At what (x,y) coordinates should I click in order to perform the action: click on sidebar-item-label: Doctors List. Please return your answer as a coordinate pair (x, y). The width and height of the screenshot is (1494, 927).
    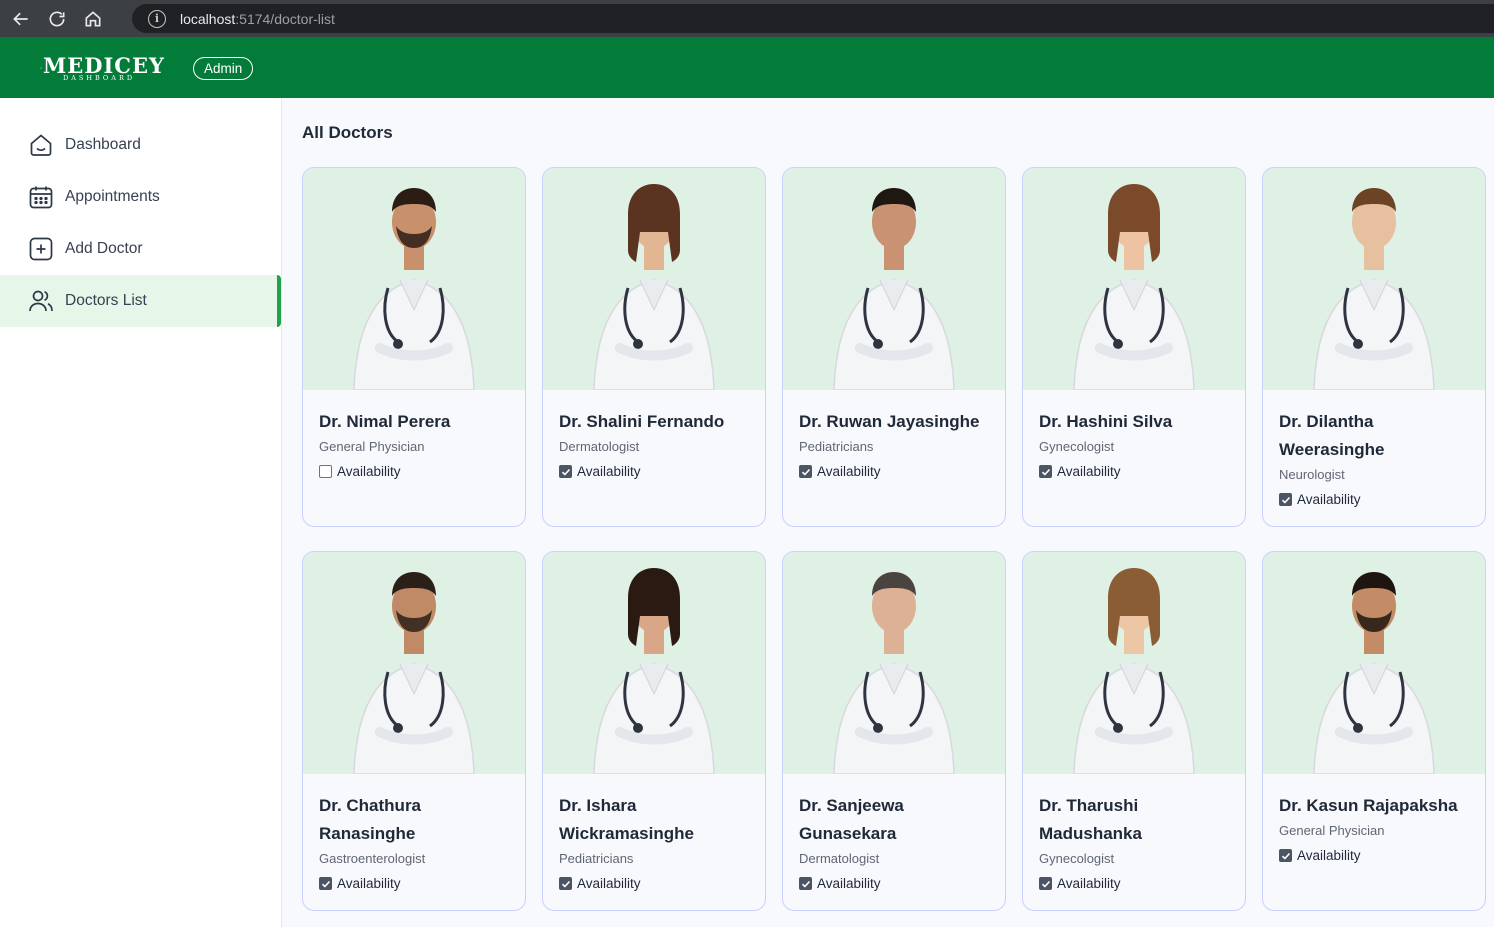
    Looking at the image, I should click on (106, 300).